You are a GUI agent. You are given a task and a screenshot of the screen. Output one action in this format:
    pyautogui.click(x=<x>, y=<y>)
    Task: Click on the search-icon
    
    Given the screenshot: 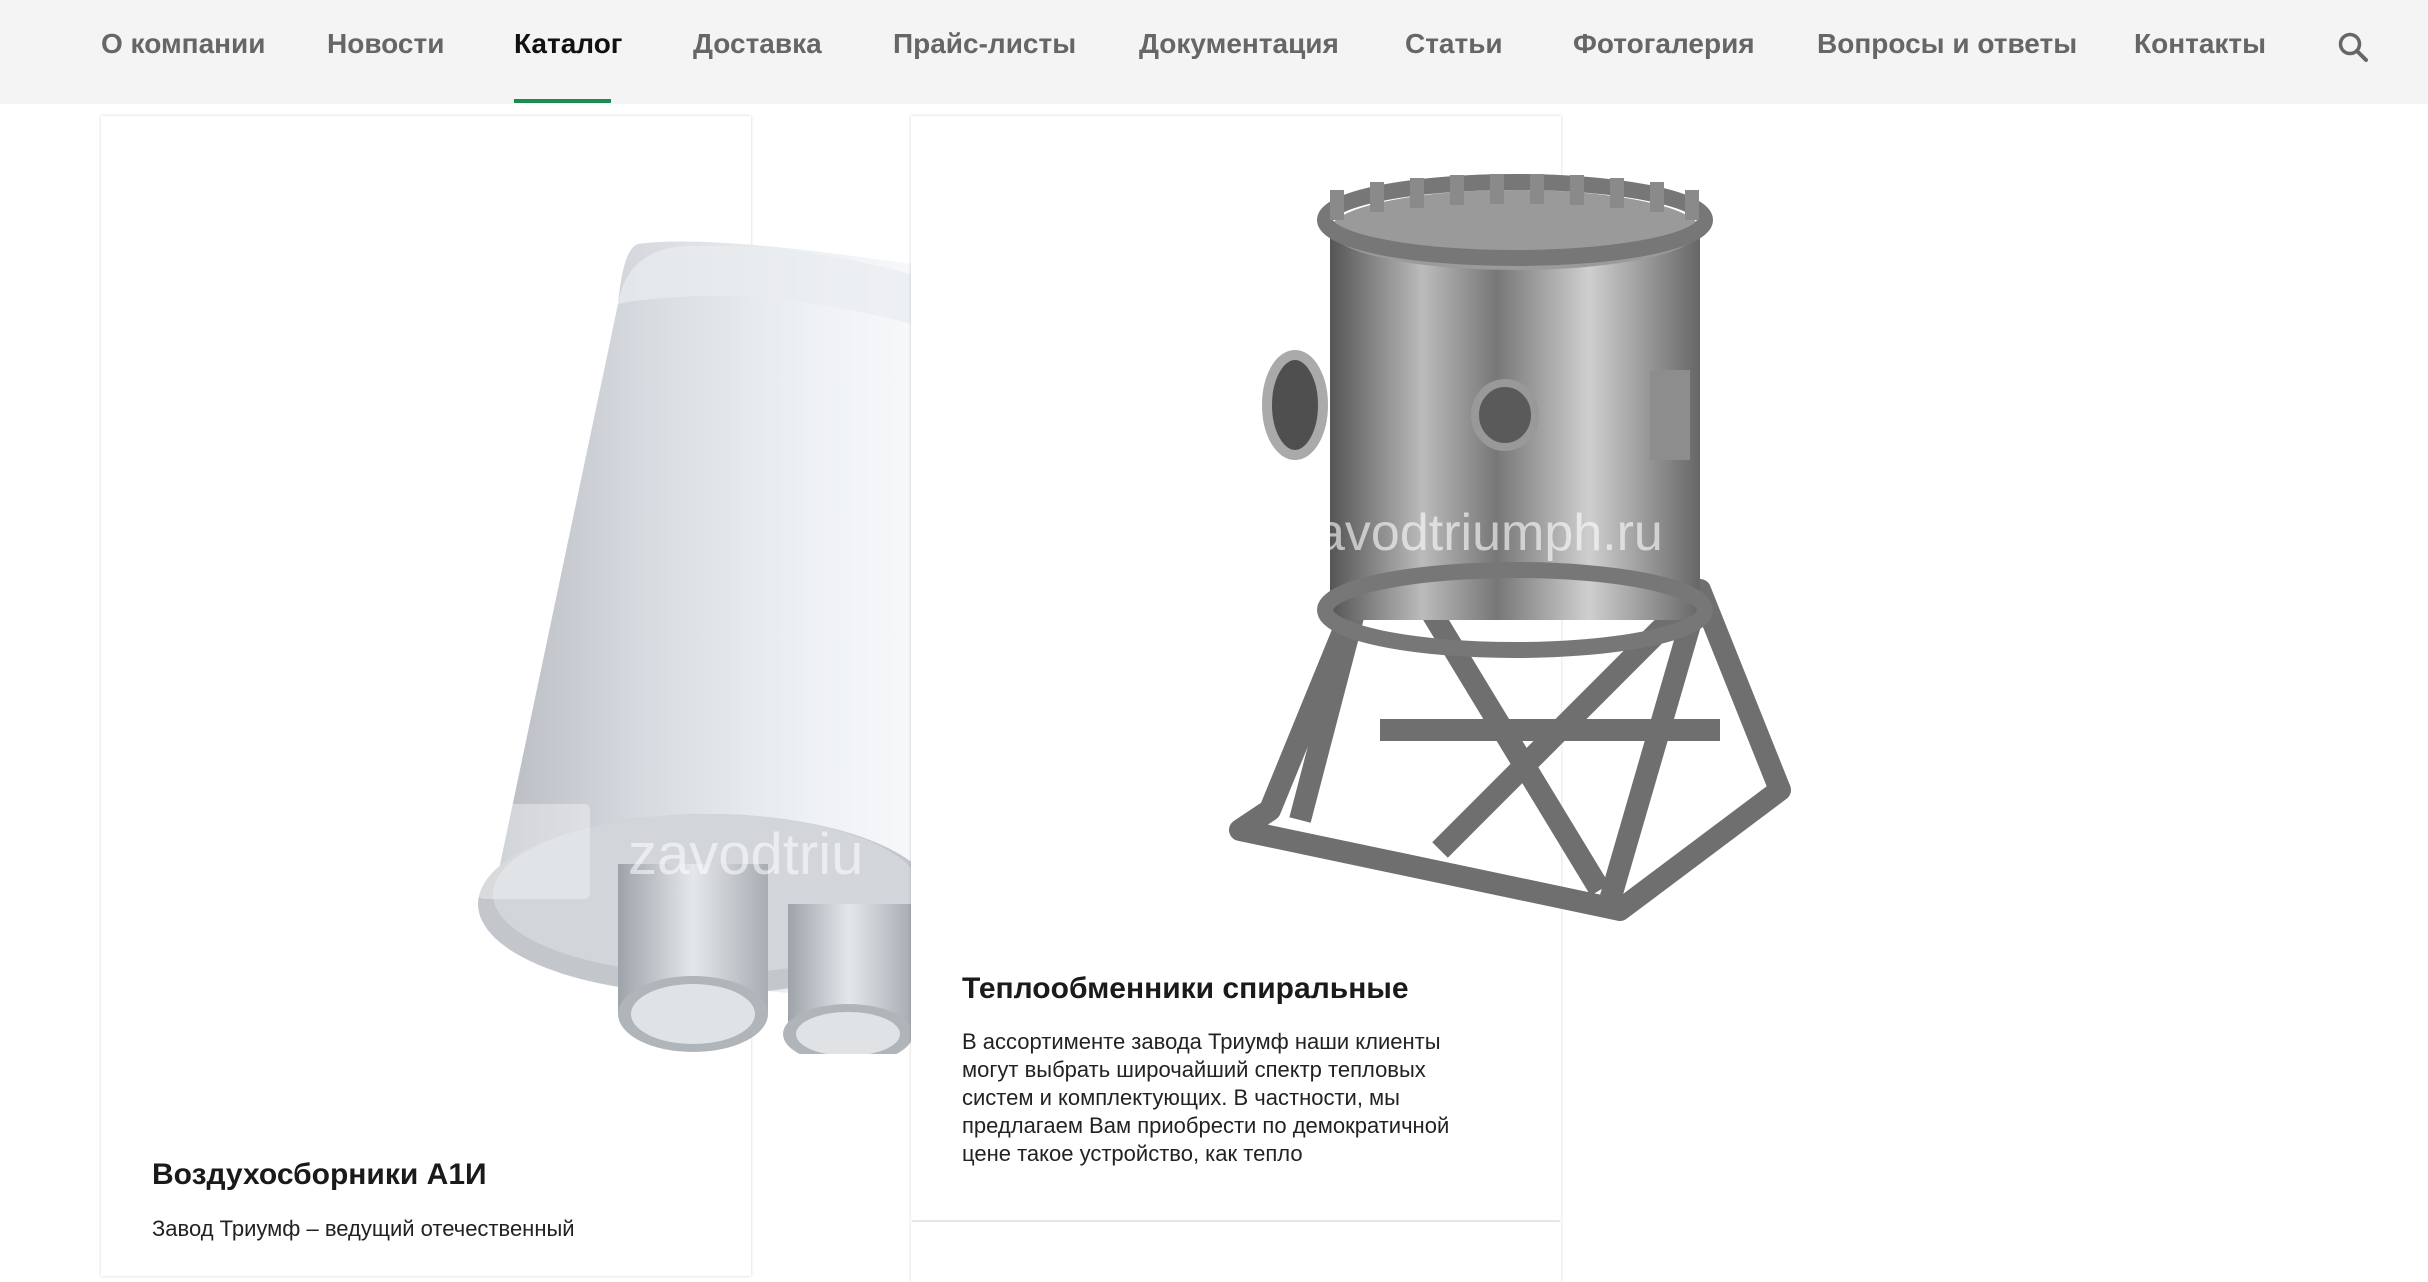 What is the action you would take?
    pyautogui.click(x=2353, y=47)
    